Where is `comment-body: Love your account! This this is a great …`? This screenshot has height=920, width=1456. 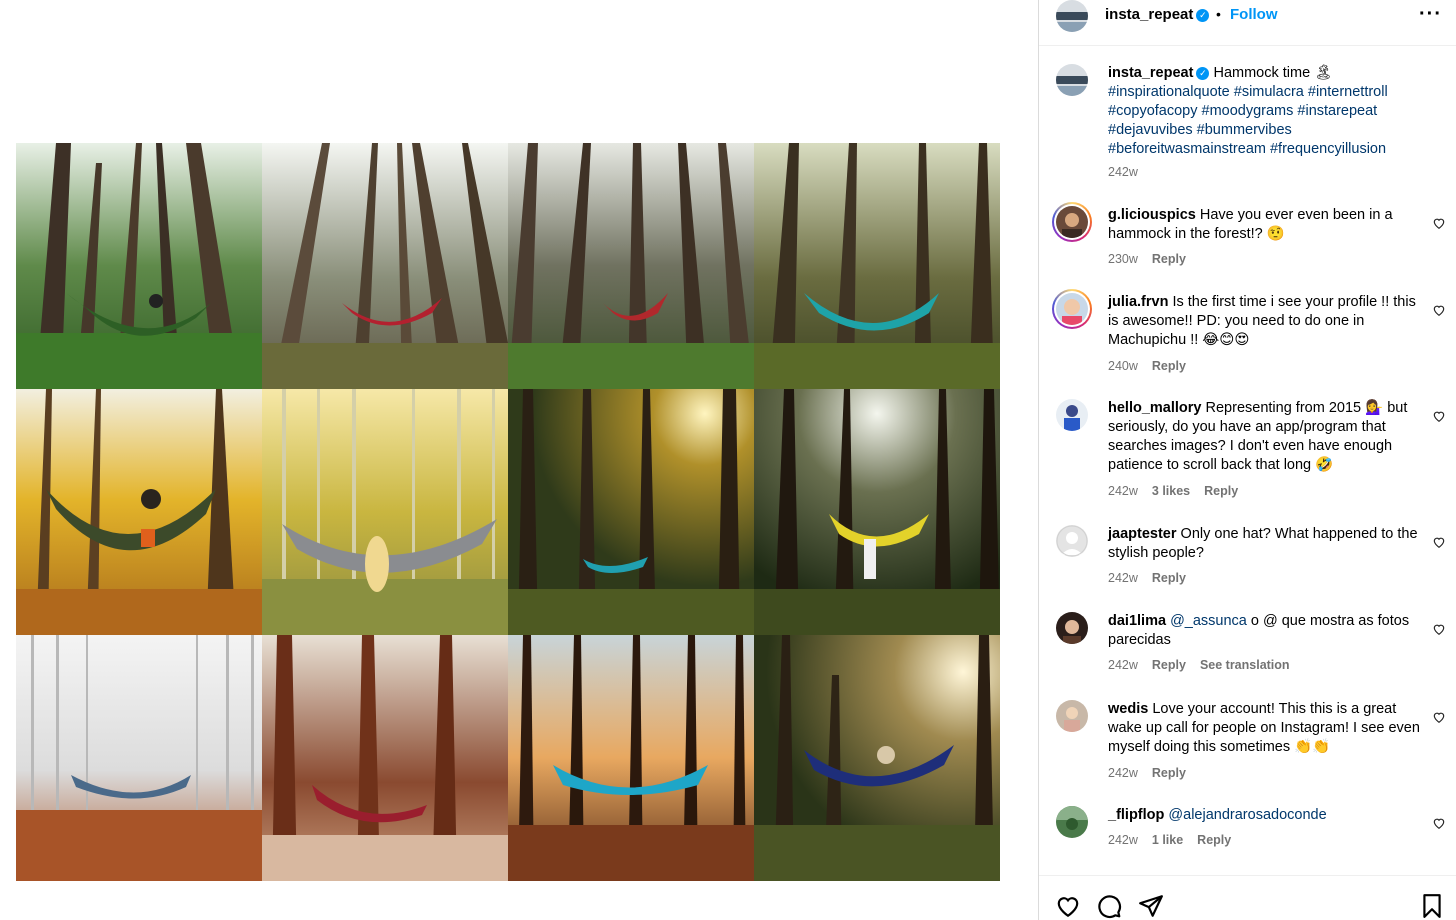
comment-body: Love your account! This this is a great … is located at coordinates (1264, 728).